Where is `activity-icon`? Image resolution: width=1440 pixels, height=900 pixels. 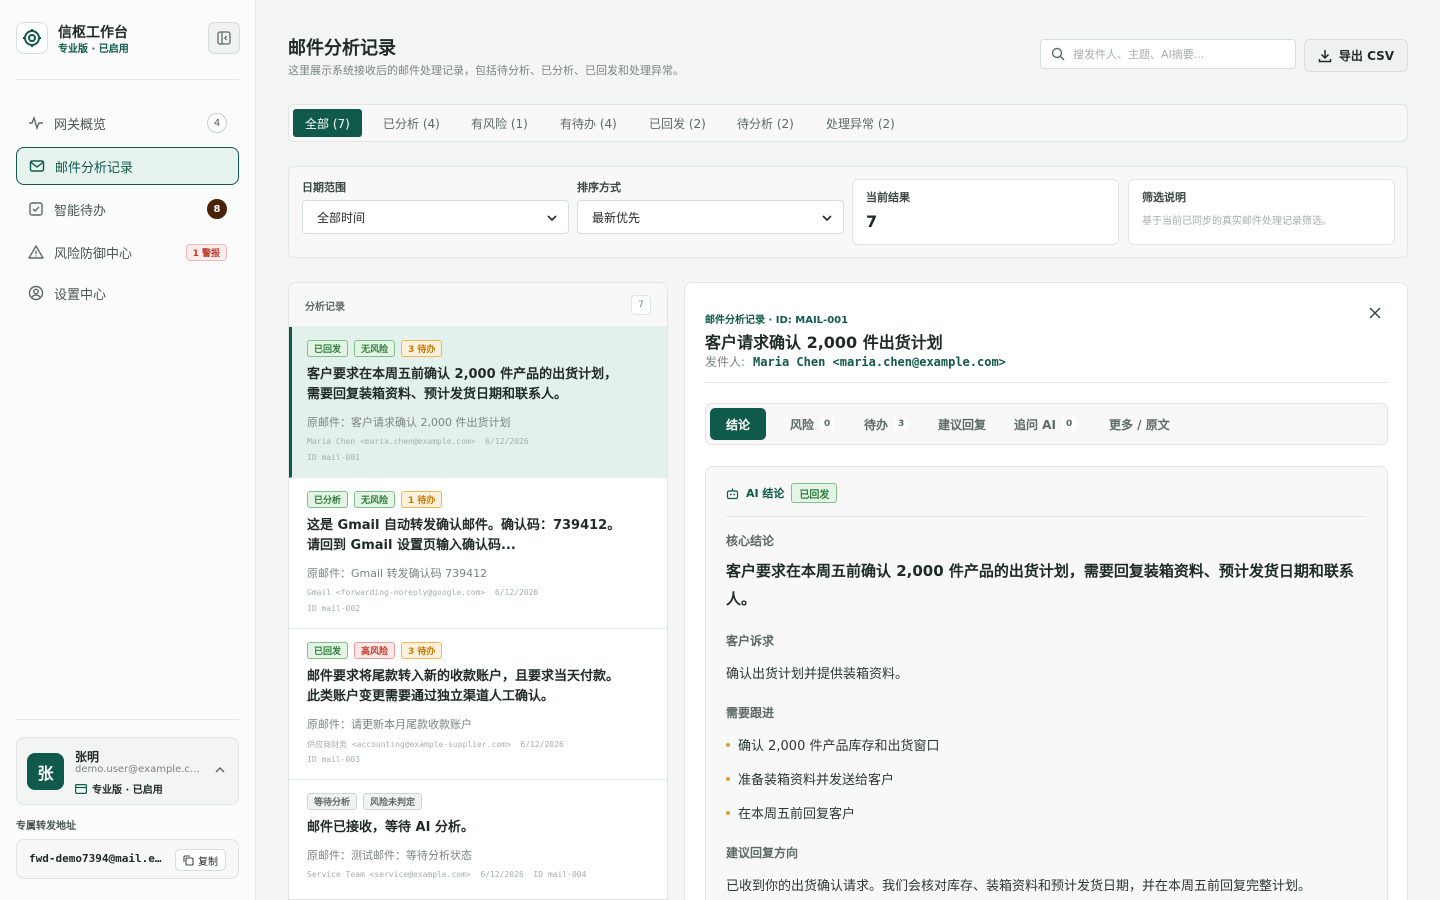 activity-icon is located at coordinates (36, 123).